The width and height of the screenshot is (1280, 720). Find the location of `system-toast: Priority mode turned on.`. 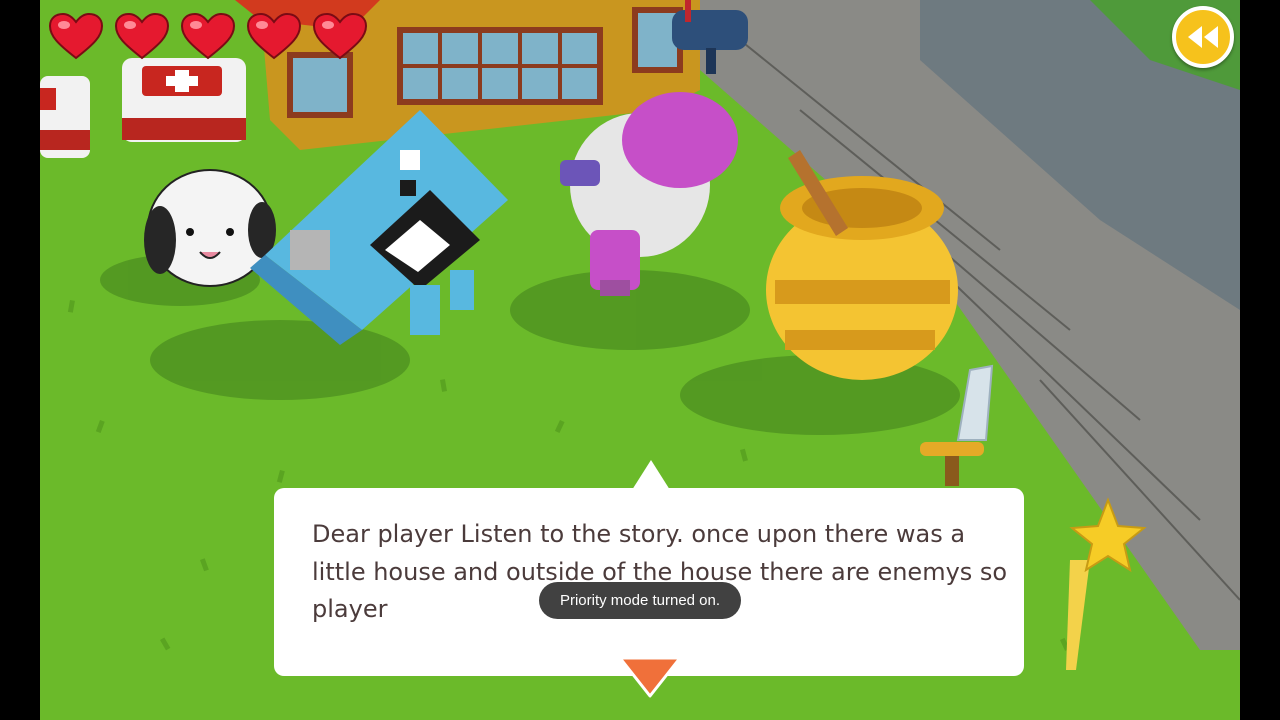

system-toast: Priority mode turned on. is located at coordinates (640, 600).